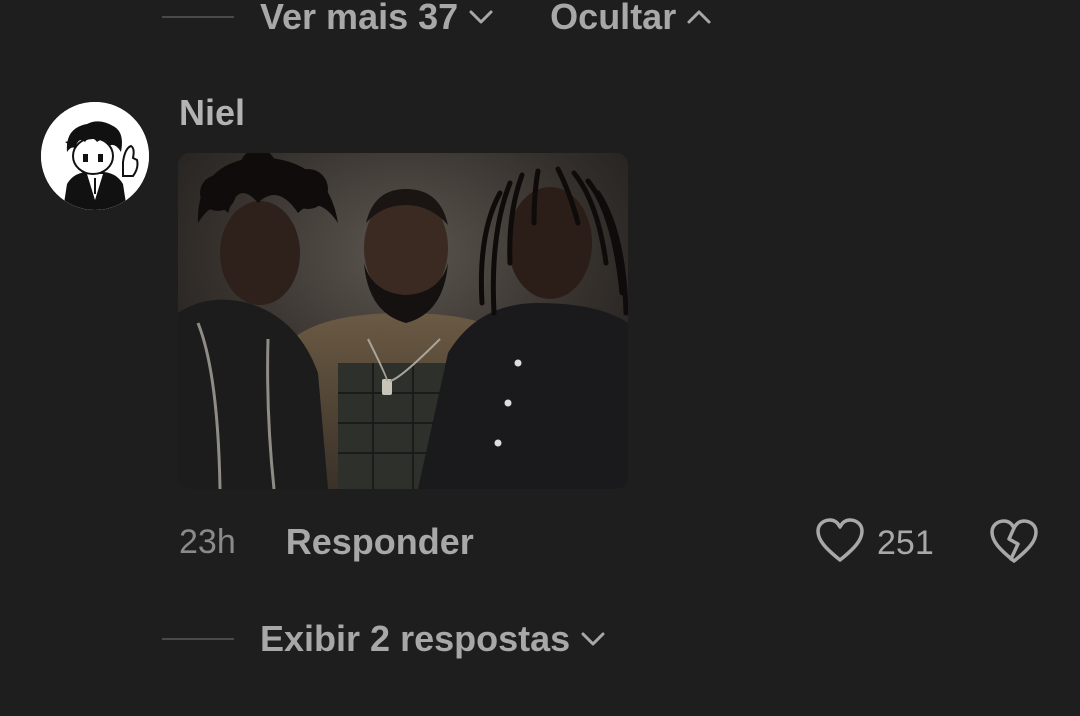 Image resolution: width=1080 pixels, height=716 pixels. I want to click on see-more-label: Ver mais 37, so click(359, 18).